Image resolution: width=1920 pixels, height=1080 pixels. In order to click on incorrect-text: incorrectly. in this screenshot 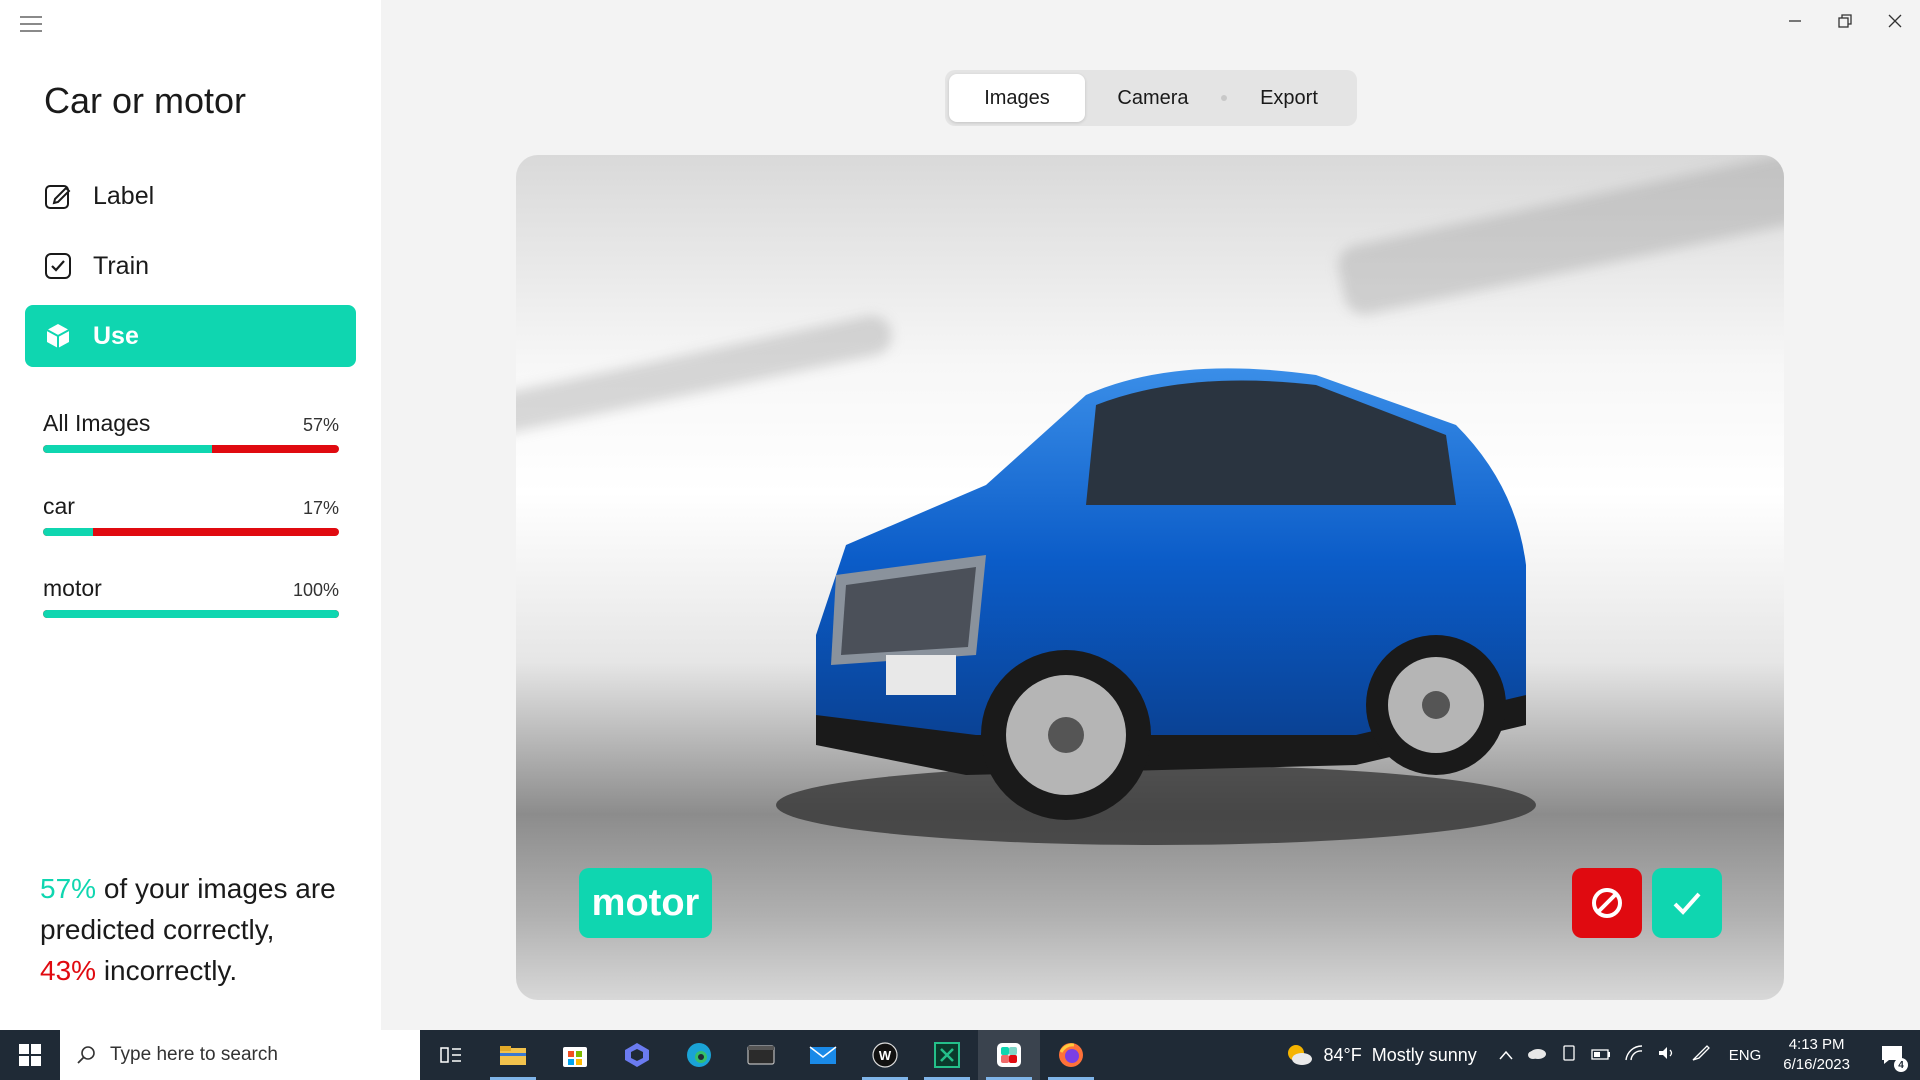, I will do `click(167, 970)`.